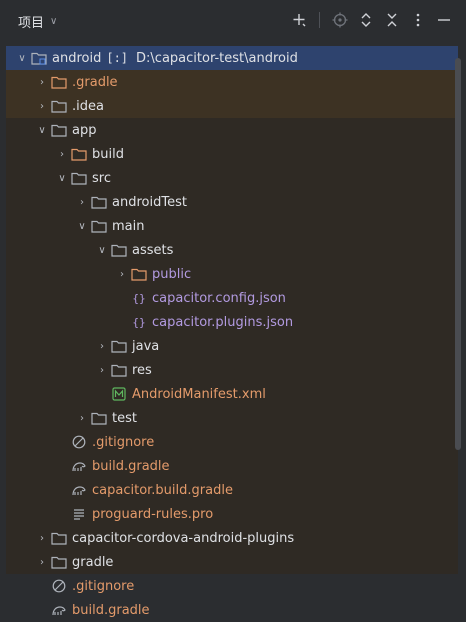 The width and height of the screenshot is (466, 622). Describe the element at coordinates (232, 466) in the screenshot. I see `tree-row-app-build-gradle: › build.gradle` at that location.